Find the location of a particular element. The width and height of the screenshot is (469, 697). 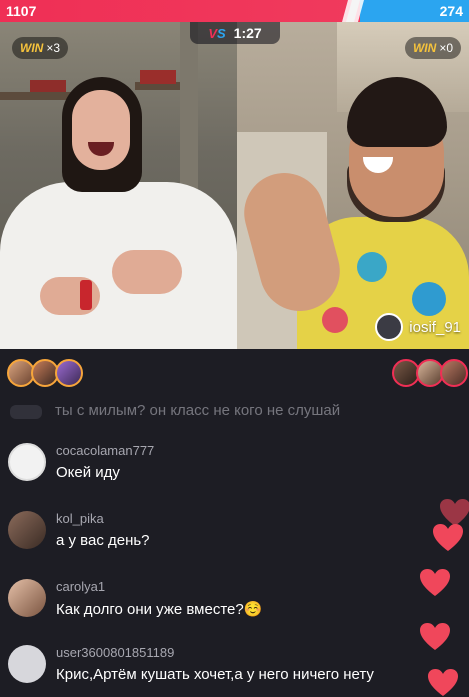

comment-faded: ты с милым? он класс не кого не слушай is located at coordinates (234, 410).